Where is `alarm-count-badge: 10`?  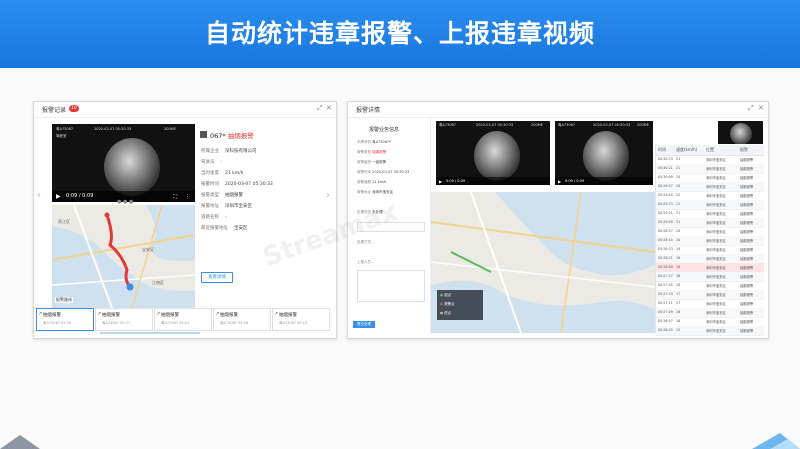 alarm-count-badge: 10 is located at coordinates (74, 108).